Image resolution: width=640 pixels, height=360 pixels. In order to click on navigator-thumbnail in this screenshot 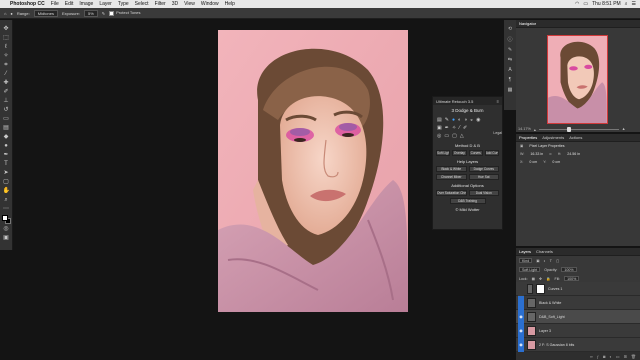, I will do `click(577, 79)`.